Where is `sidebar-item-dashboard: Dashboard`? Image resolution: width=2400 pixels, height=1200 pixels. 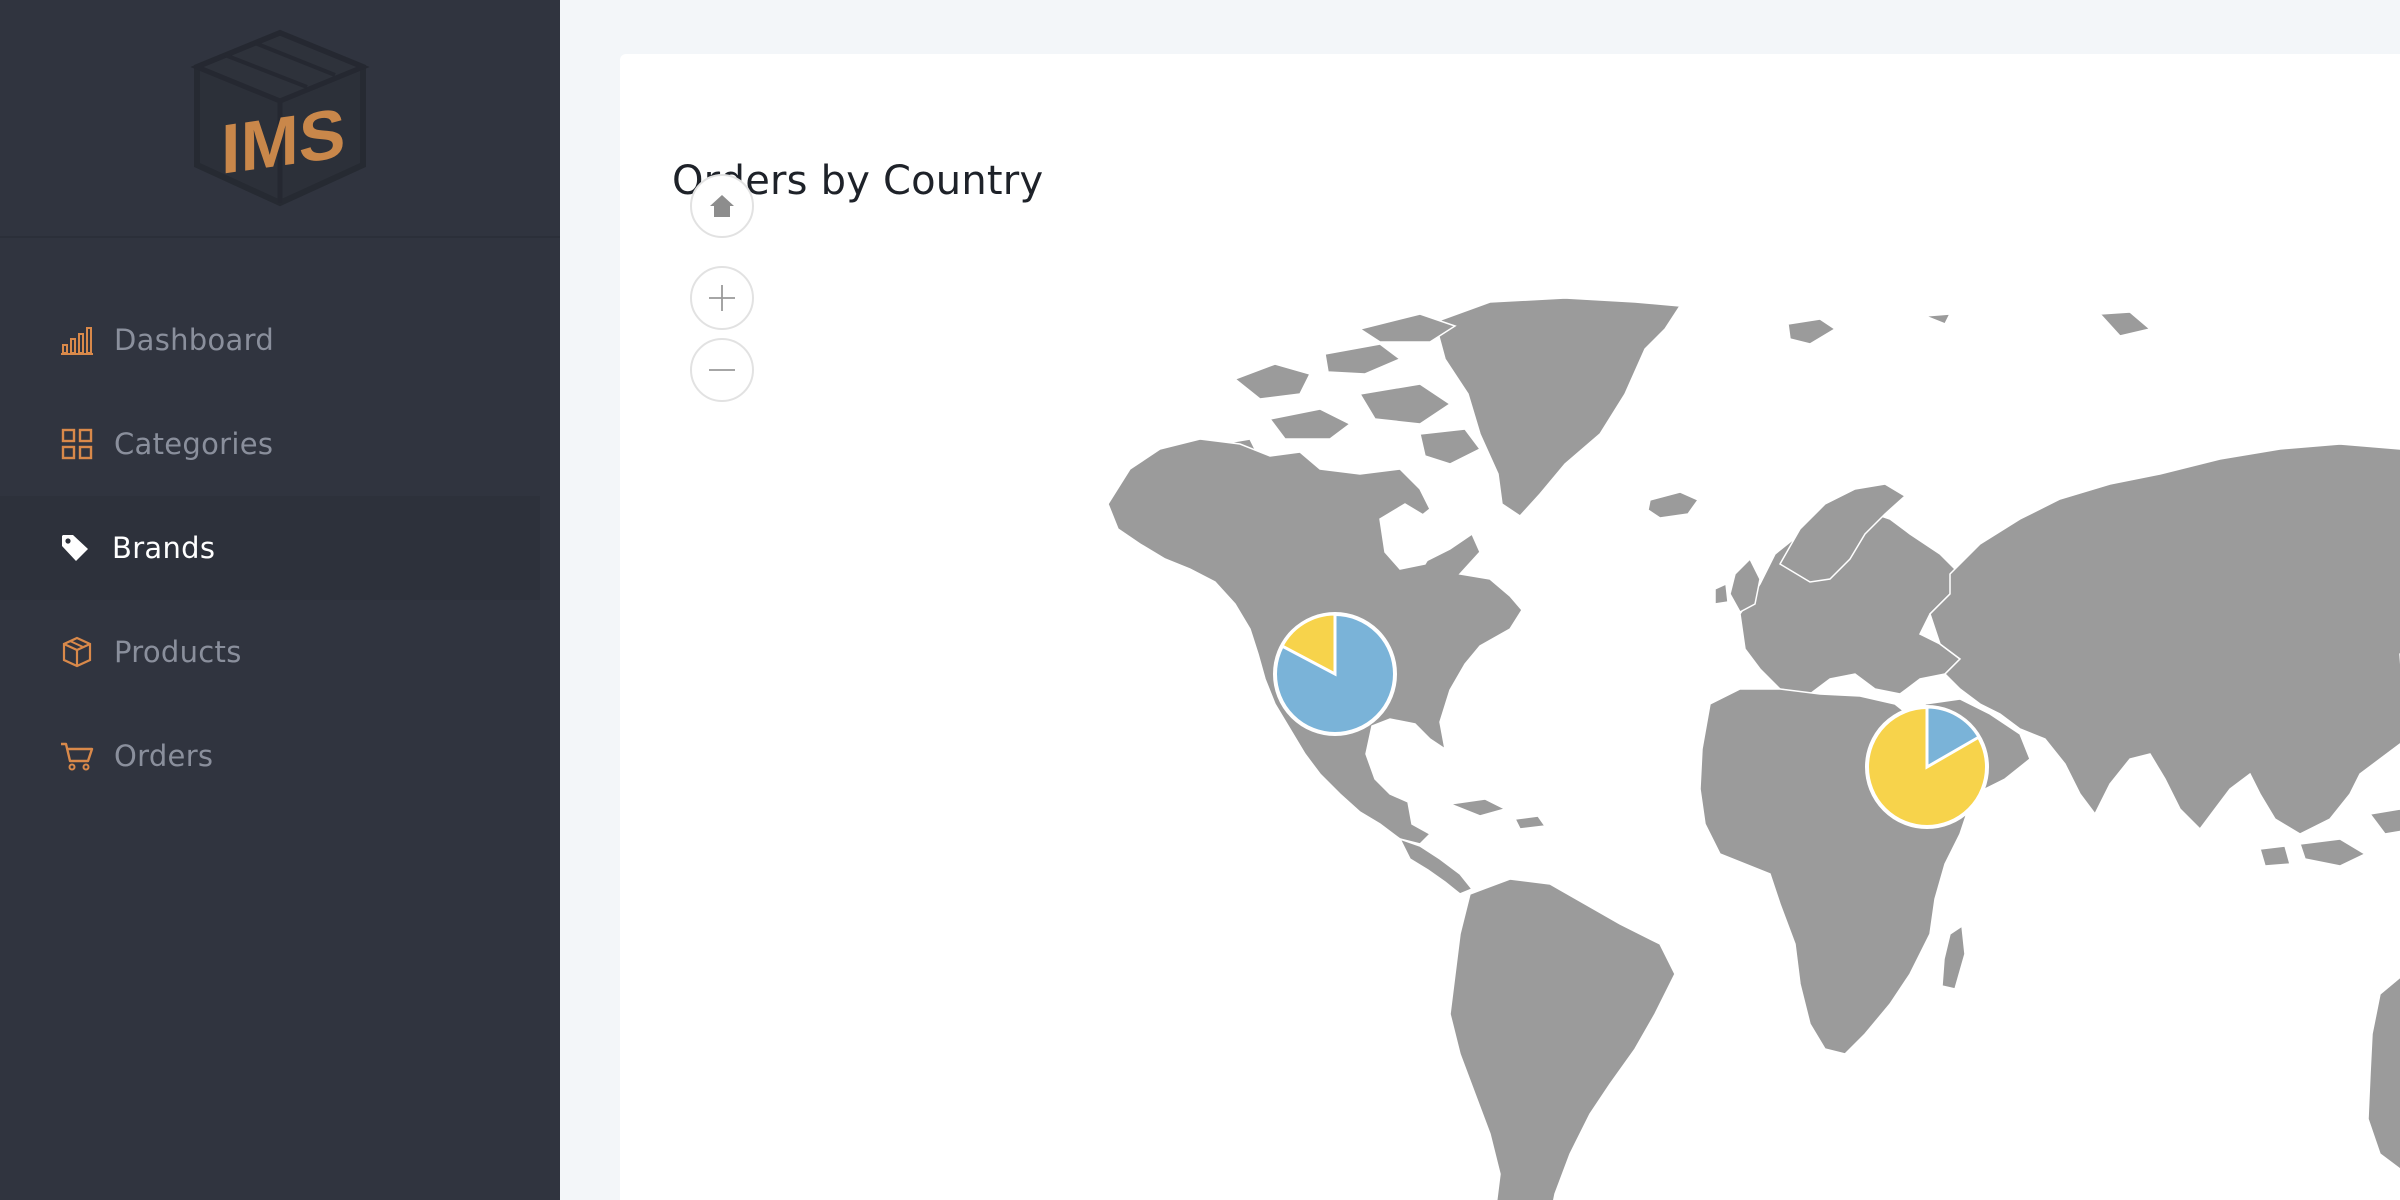
sidebar-item-dashboard: Dashboard is located at coordinates (270, 340).